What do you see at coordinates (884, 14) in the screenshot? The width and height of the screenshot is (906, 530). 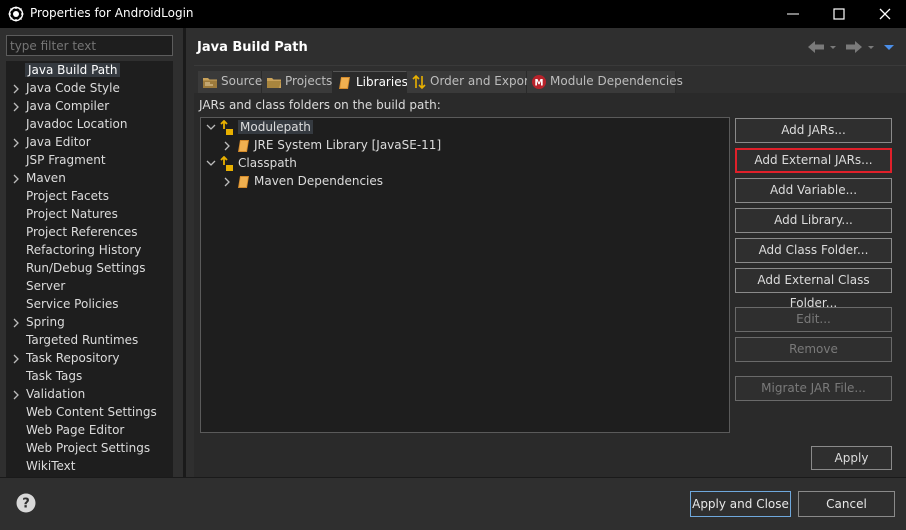 I see `close-button` at bounding box center [884, 14].